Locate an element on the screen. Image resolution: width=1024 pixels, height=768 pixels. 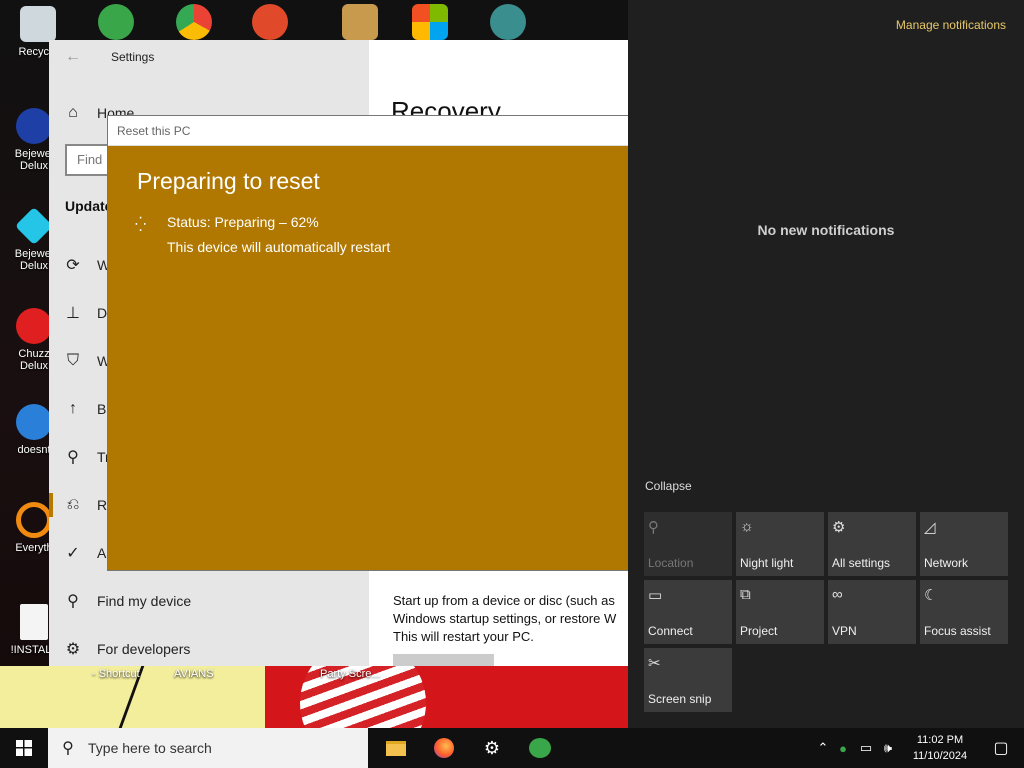
microsoft-icon is located at coordinates (430, 22).